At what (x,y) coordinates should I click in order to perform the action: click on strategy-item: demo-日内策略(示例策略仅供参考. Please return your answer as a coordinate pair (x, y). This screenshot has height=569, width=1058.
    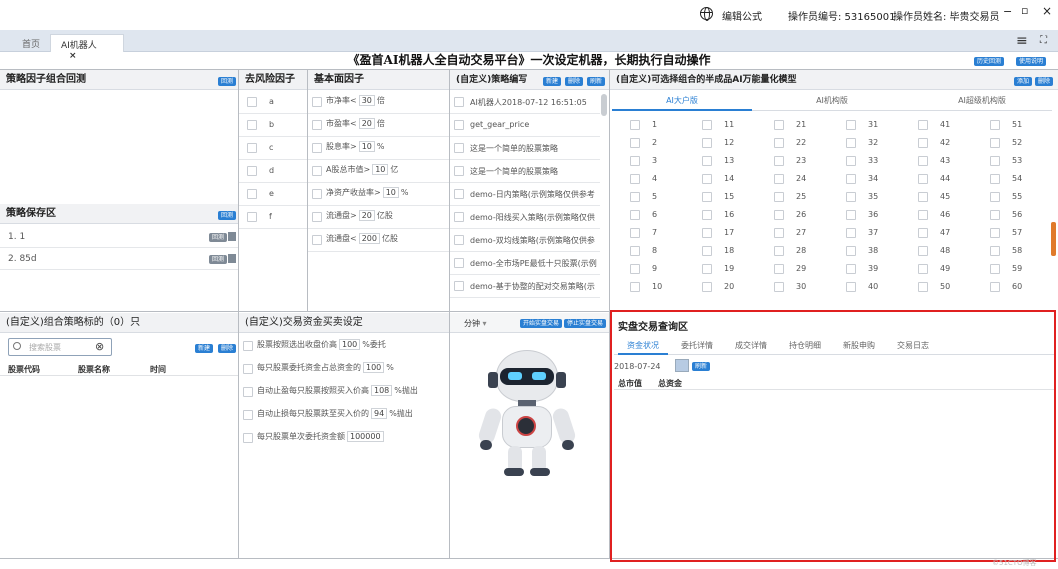
    Looking at the image, I should click on (525, 194).